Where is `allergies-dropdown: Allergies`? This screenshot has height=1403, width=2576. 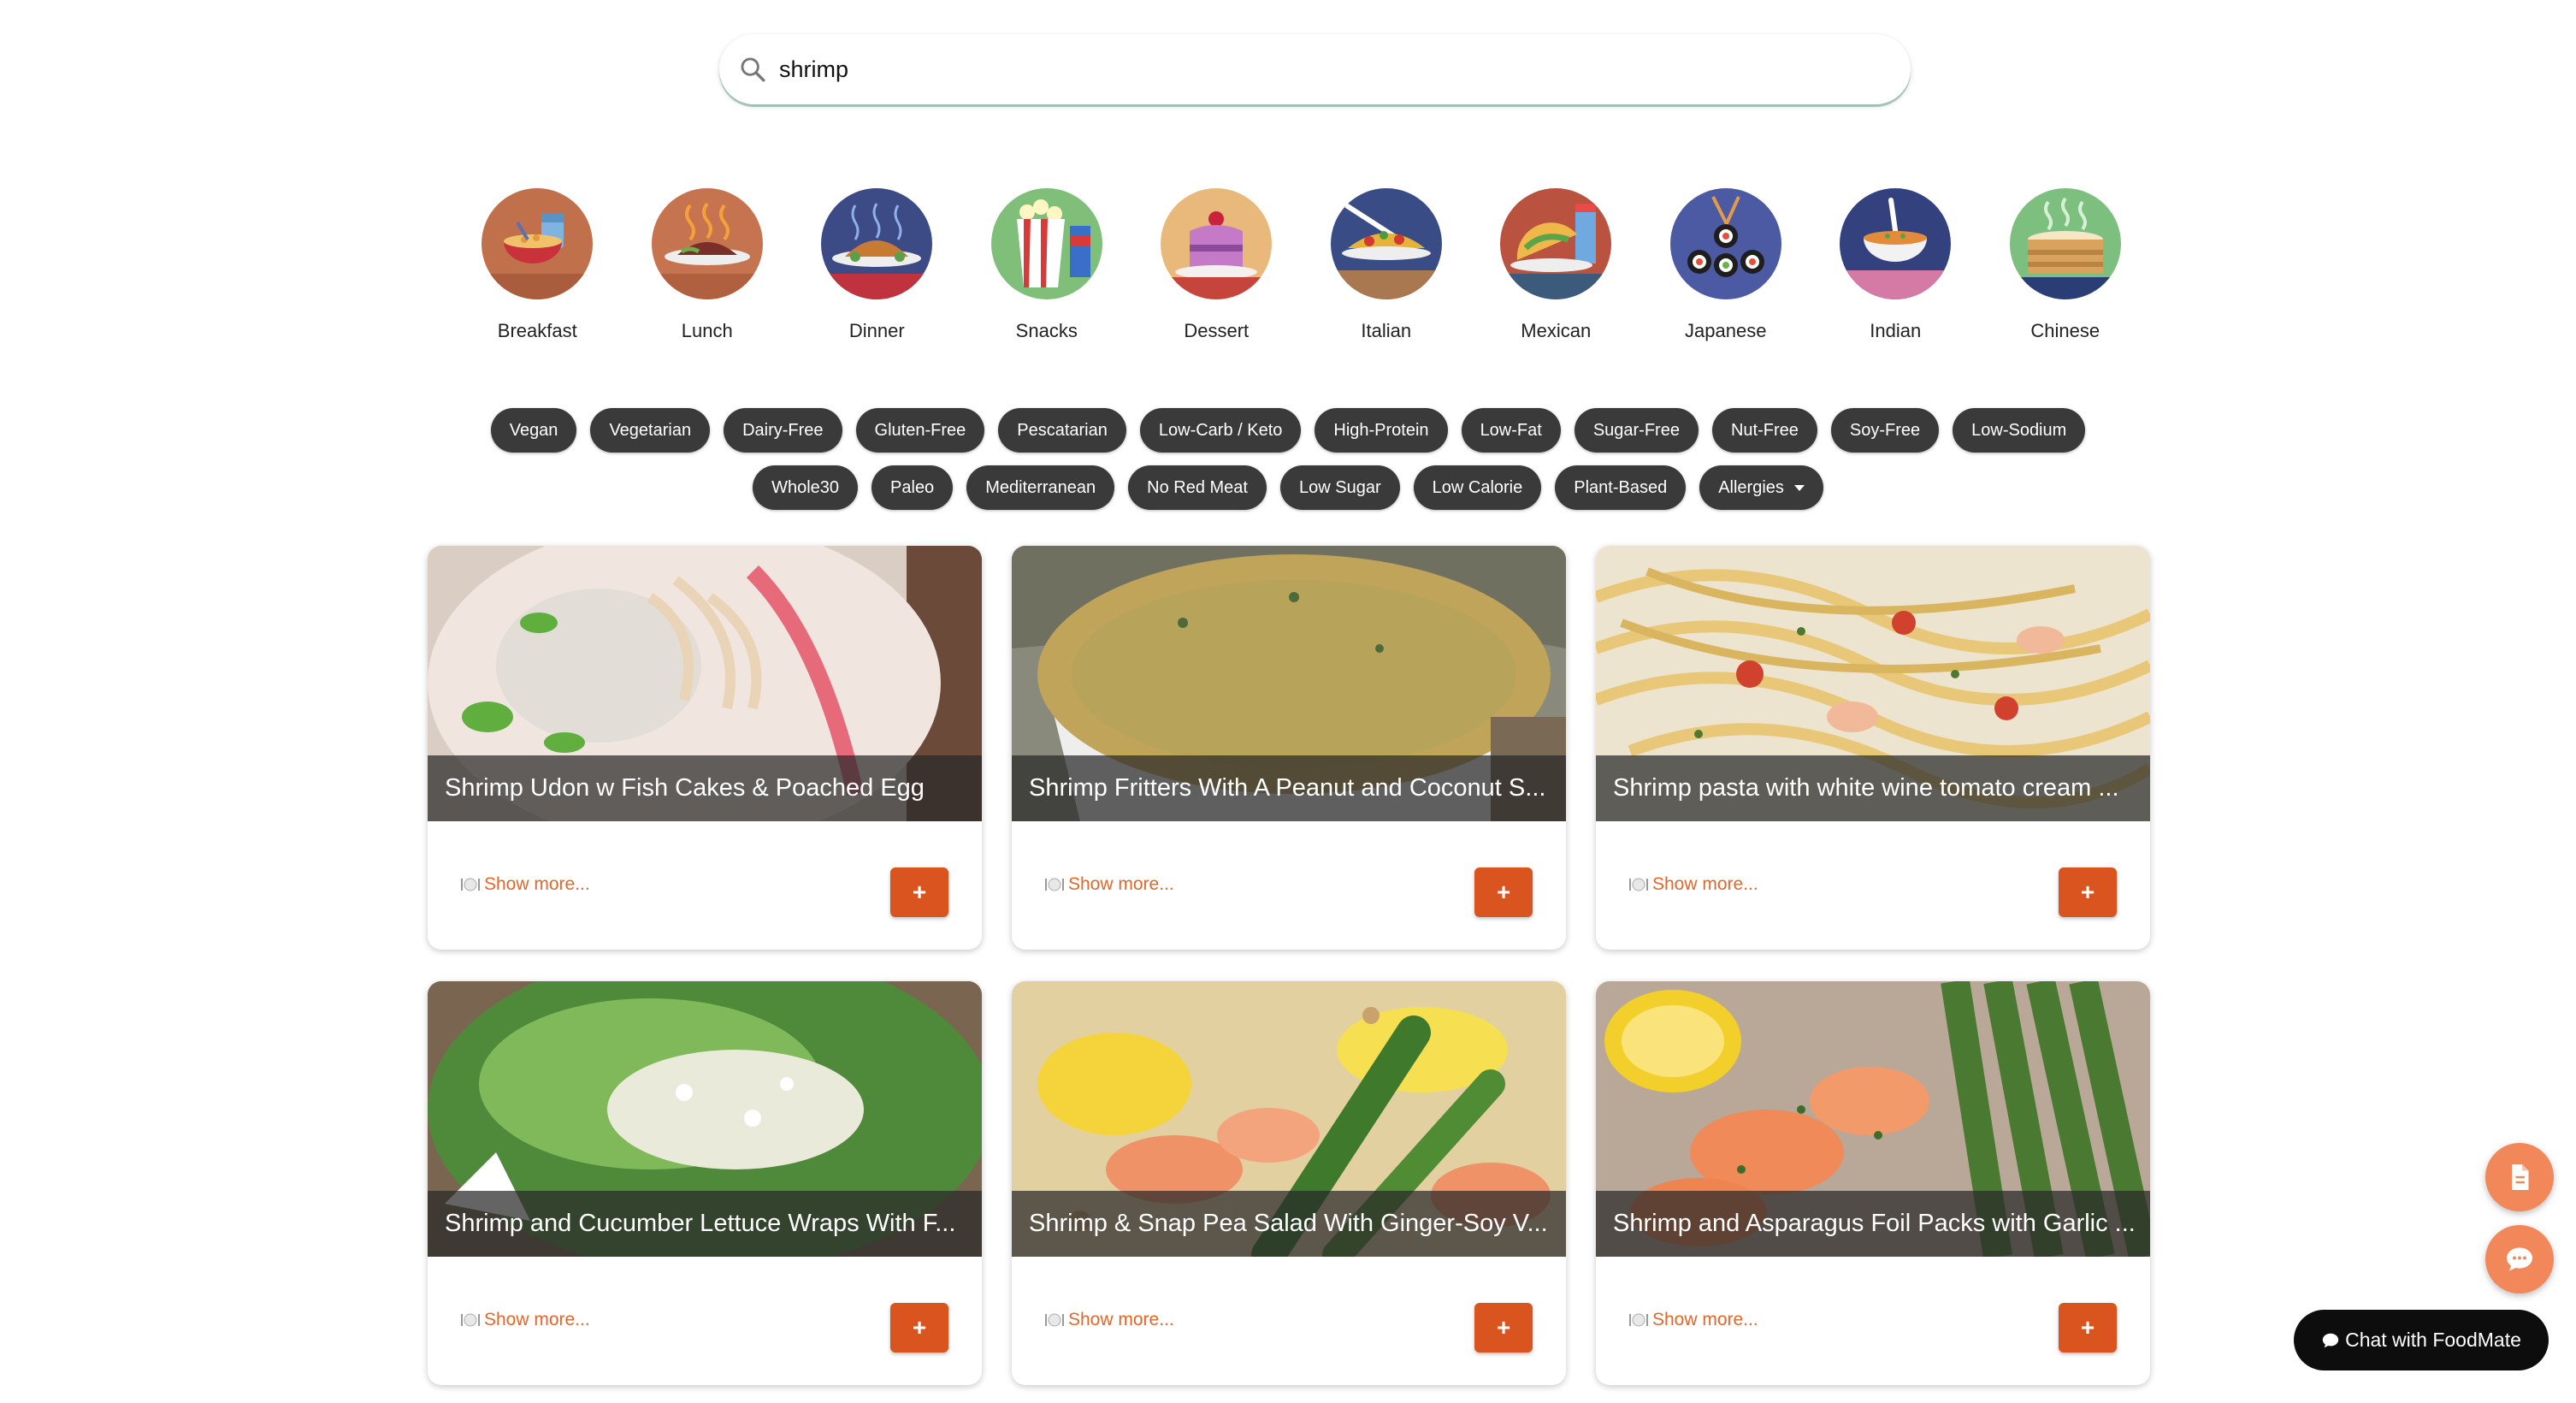 allergies-dropdown: Allergies is located at coordinates (1761, 488).